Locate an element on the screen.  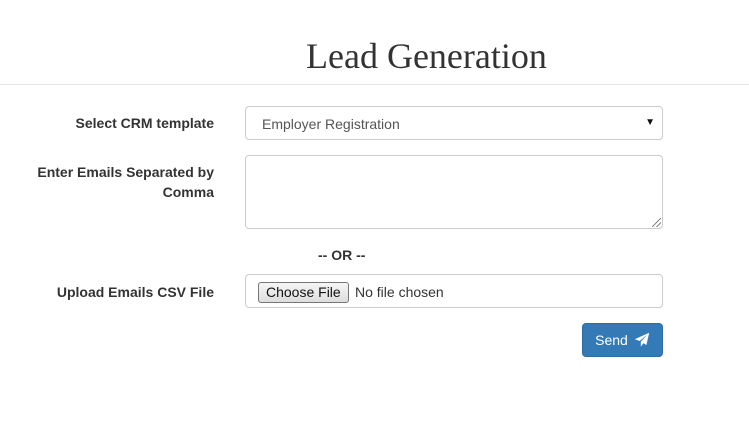
or-separator: -- OR -- is located at coordinates (342, 255).